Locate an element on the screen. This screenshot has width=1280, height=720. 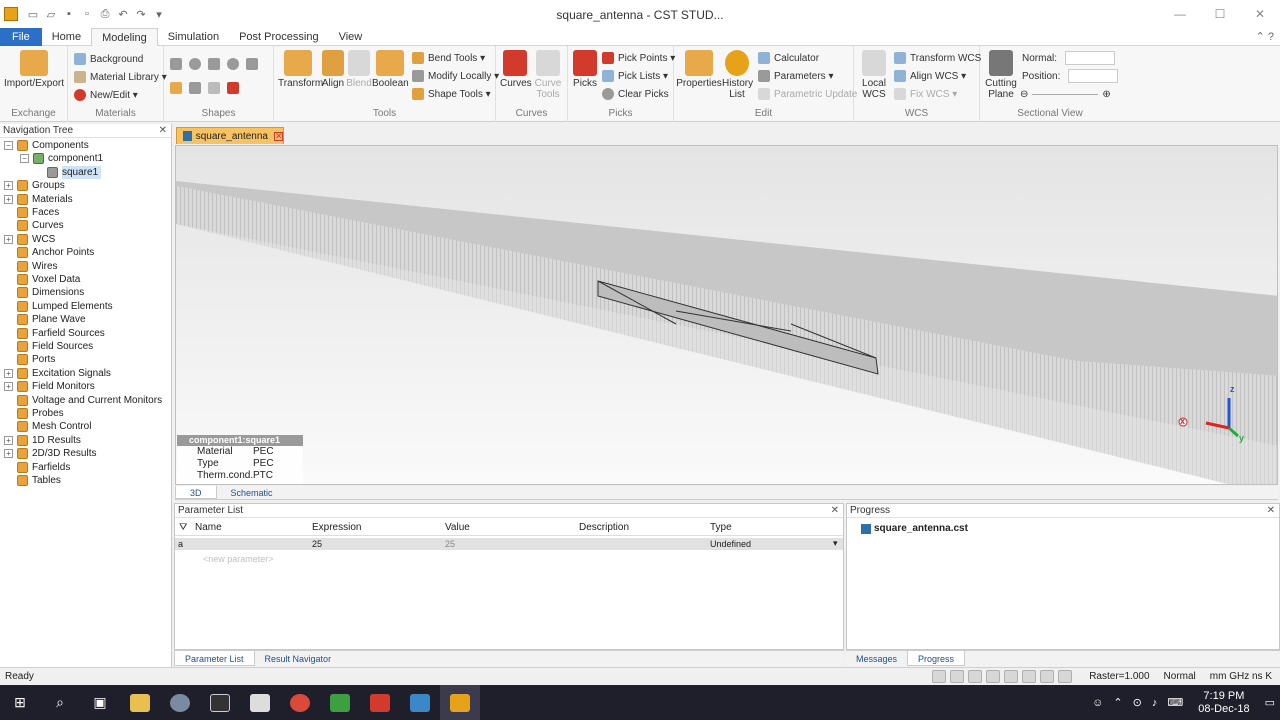
taskbar-chrome is located at coordinates (300, 702).